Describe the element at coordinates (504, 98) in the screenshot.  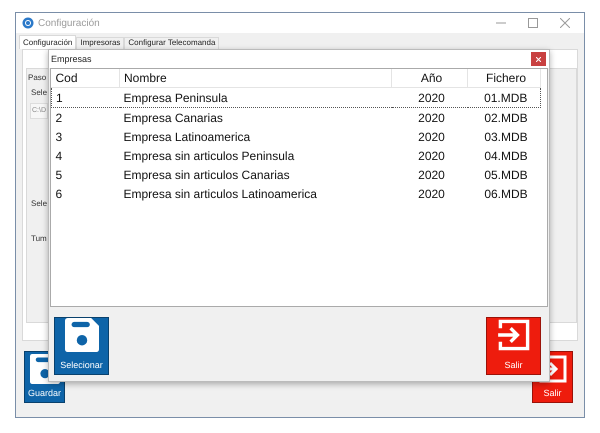
I see `table-cell: 01.MDB` at that location.